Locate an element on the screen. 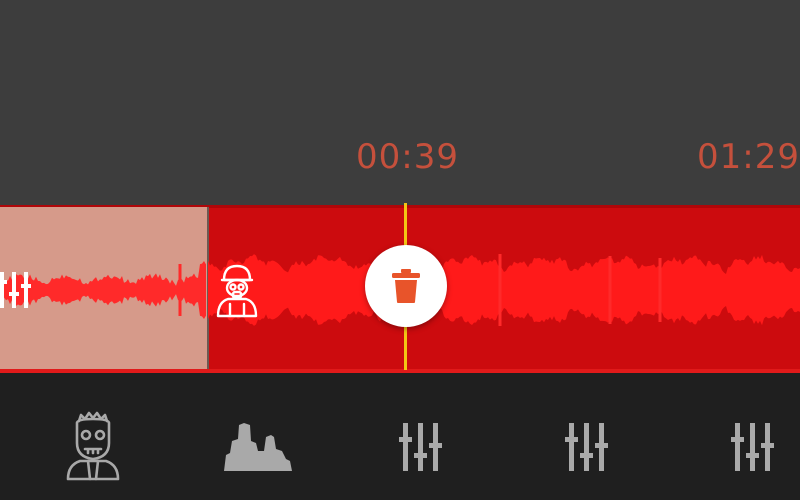 Image resolution: width=800 pixels, height=500 pixels. canyon-effect-button is located at coordinates (258, 446).